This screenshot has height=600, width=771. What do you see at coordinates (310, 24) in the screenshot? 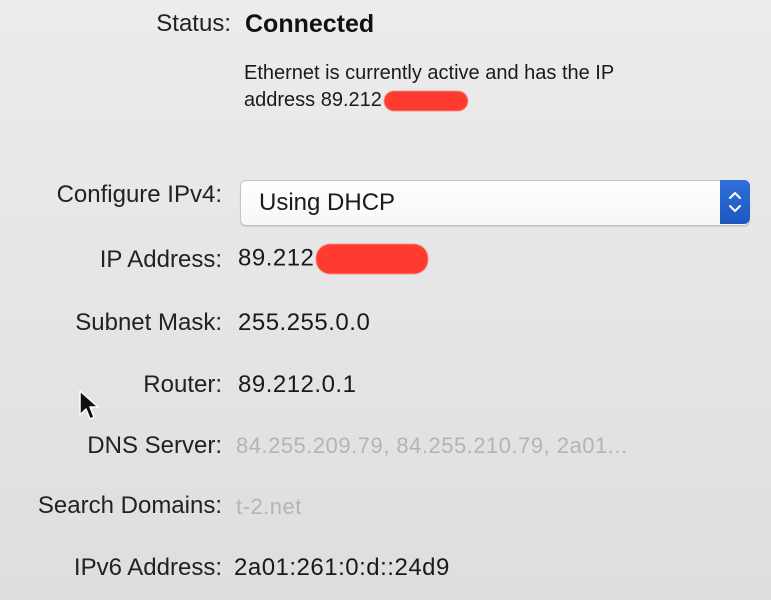
I see `status-value: Connected` at bounding box center [310, 24].